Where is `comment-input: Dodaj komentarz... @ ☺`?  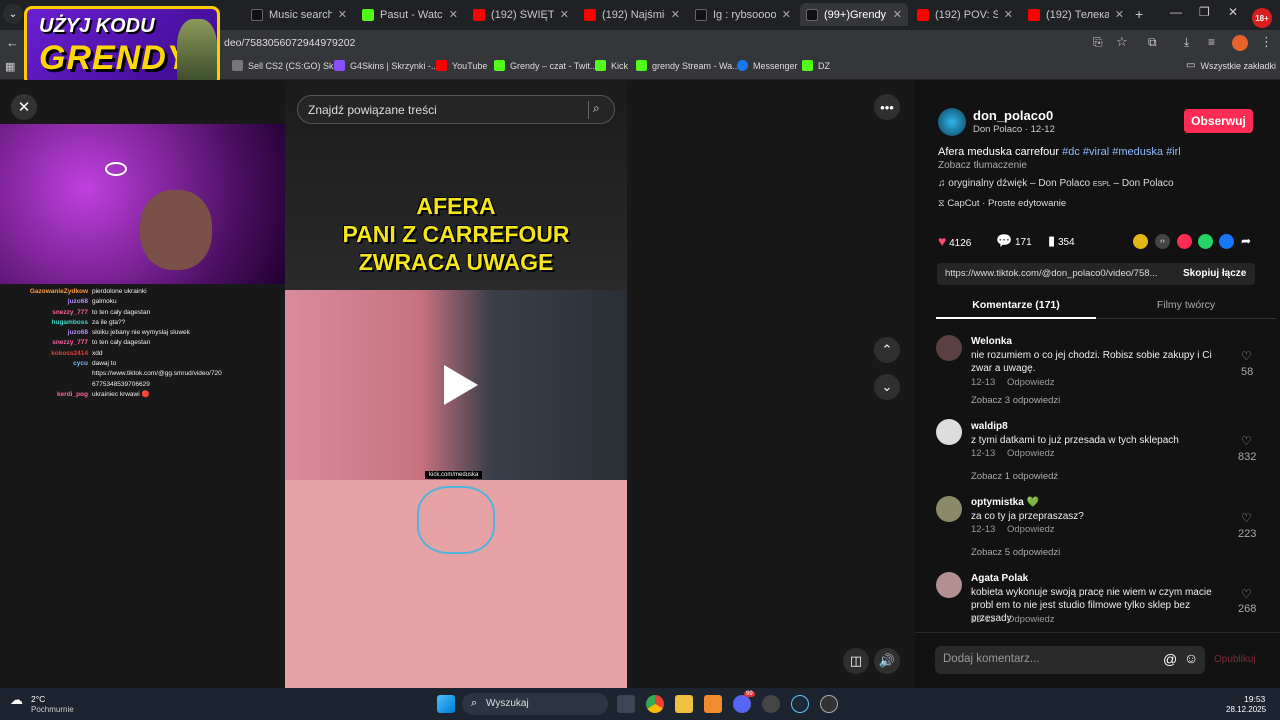
comment-input: Dodaj komentarz... @ ☺ is located at coordinates (1070, 660).